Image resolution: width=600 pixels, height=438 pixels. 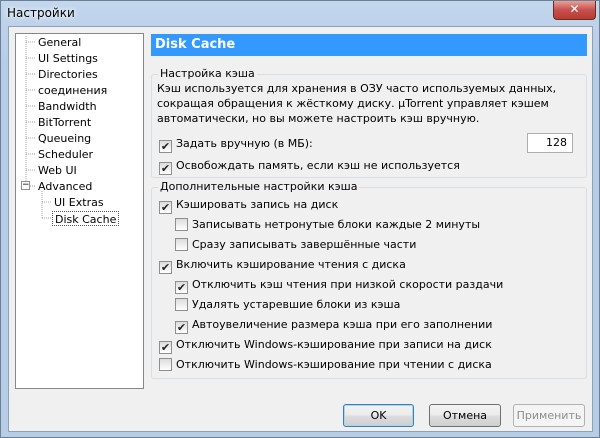 I want to click on disable-win-write-cache-checkbox: ✔, so click(x=165, y=347).